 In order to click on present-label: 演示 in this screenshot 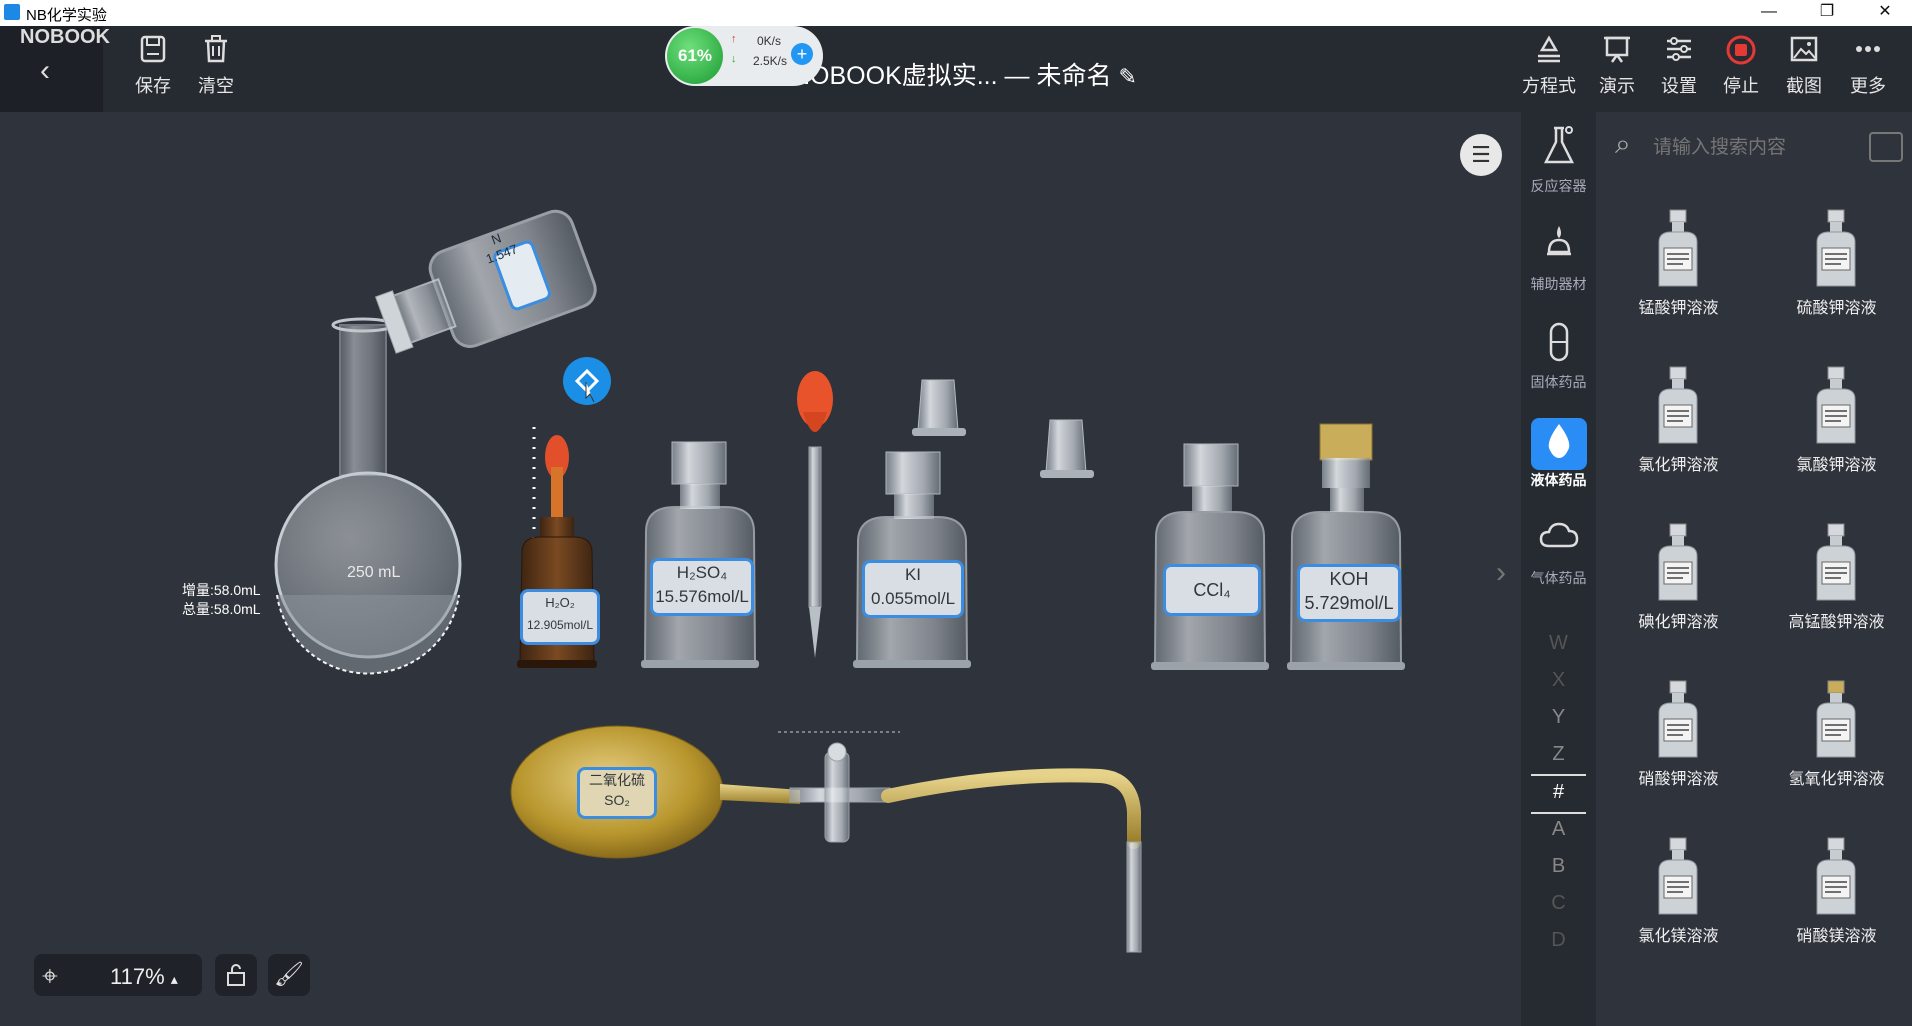, I will do `click(1617, 86)`.